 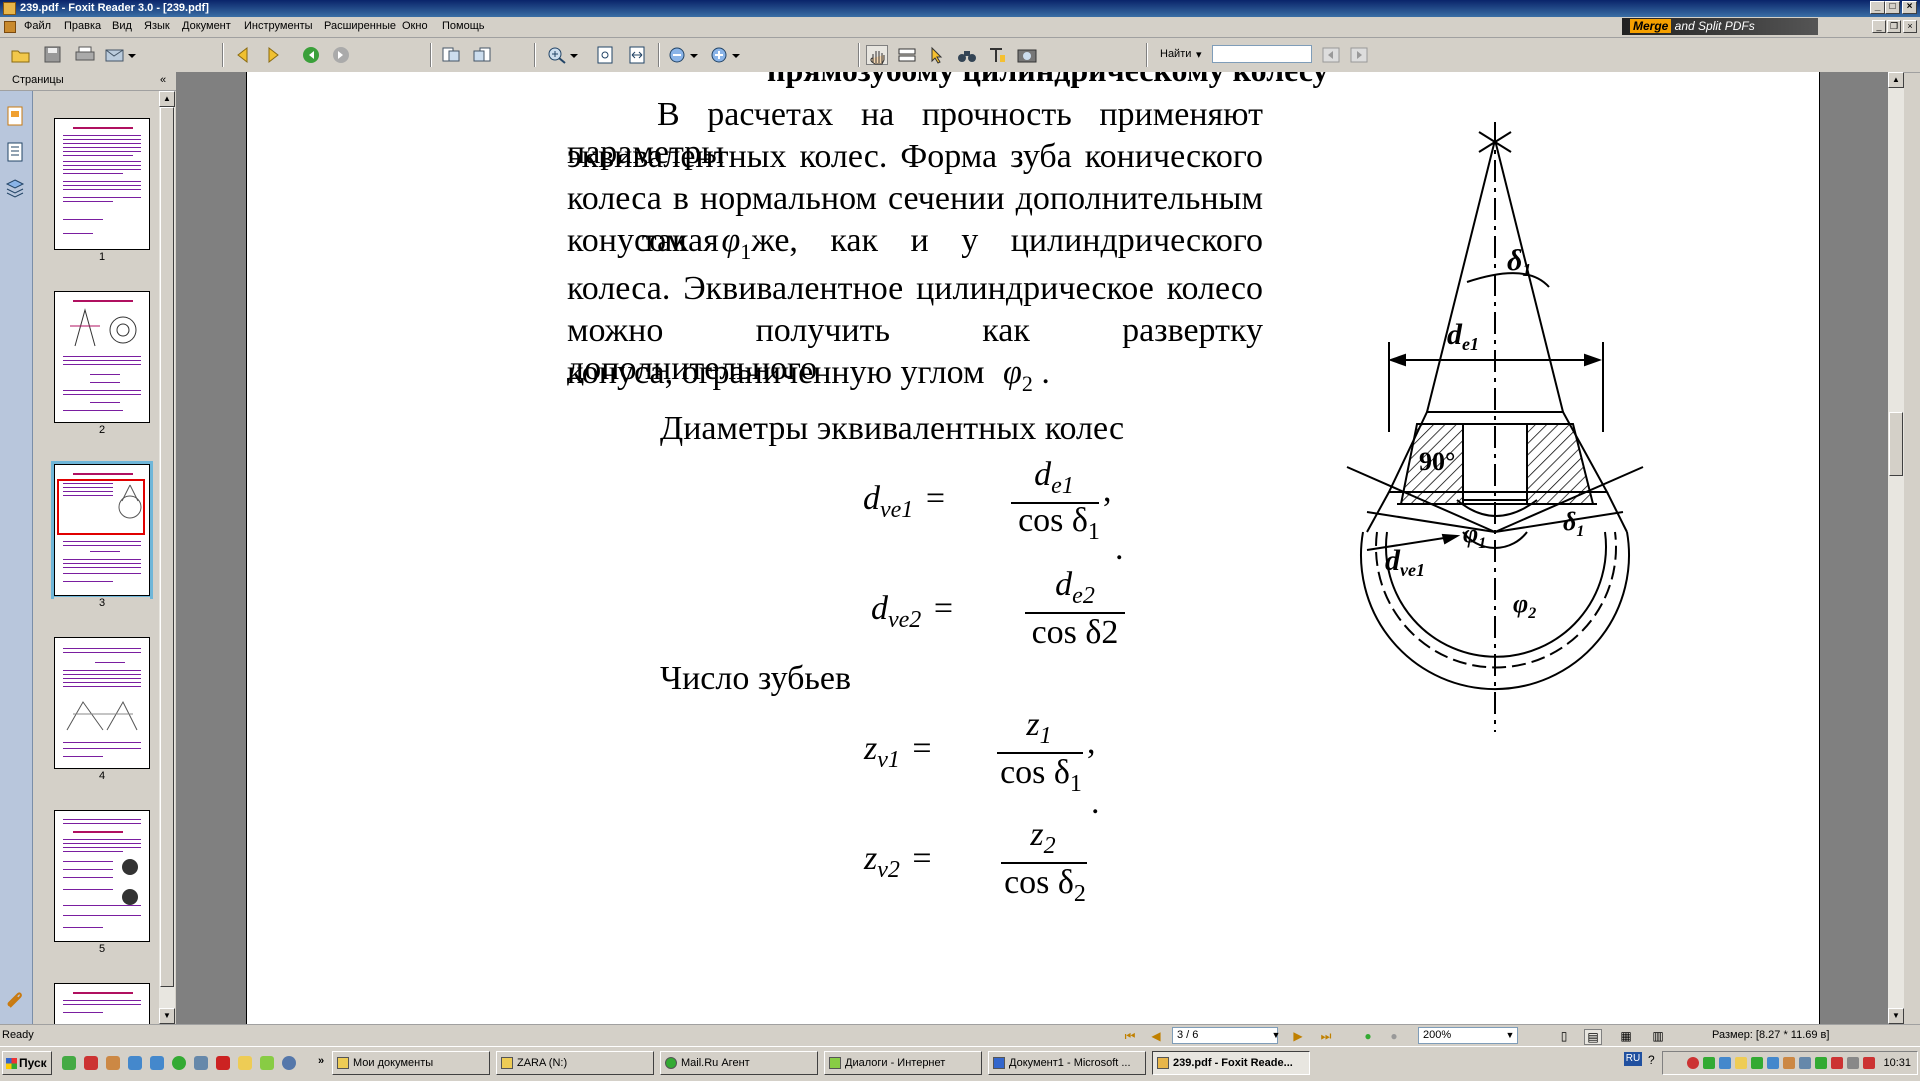 I want to click on scroll-thumb, so click(x=167, y=547).